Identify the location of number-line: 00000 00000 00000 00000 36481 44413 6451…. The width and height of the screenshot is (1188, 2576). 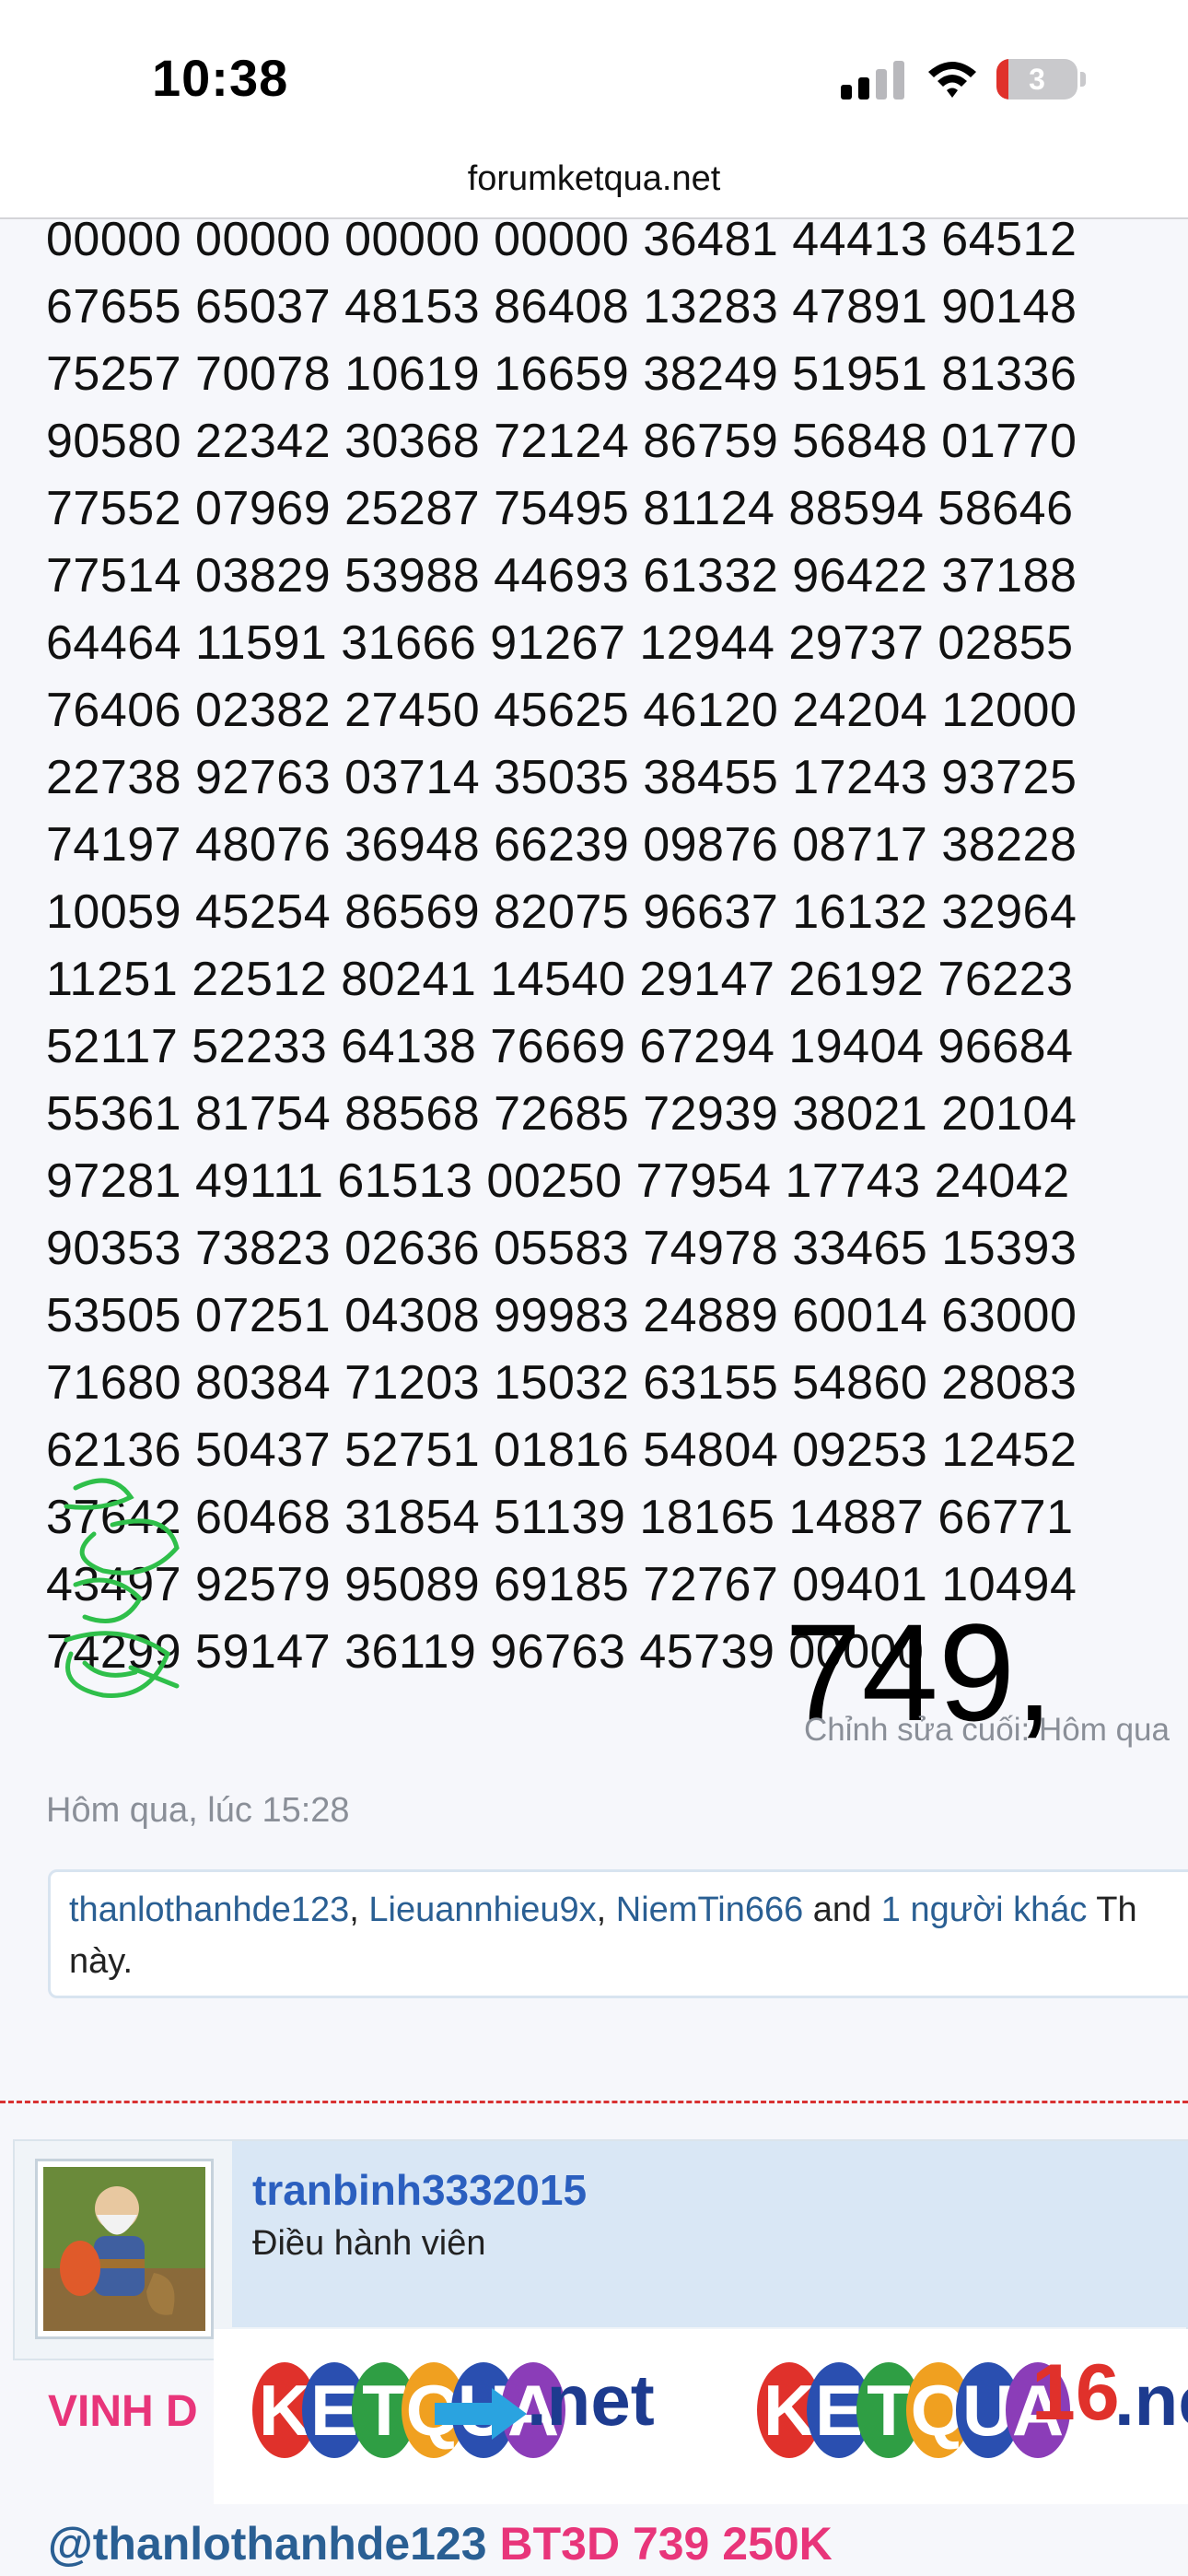
(561, 239).